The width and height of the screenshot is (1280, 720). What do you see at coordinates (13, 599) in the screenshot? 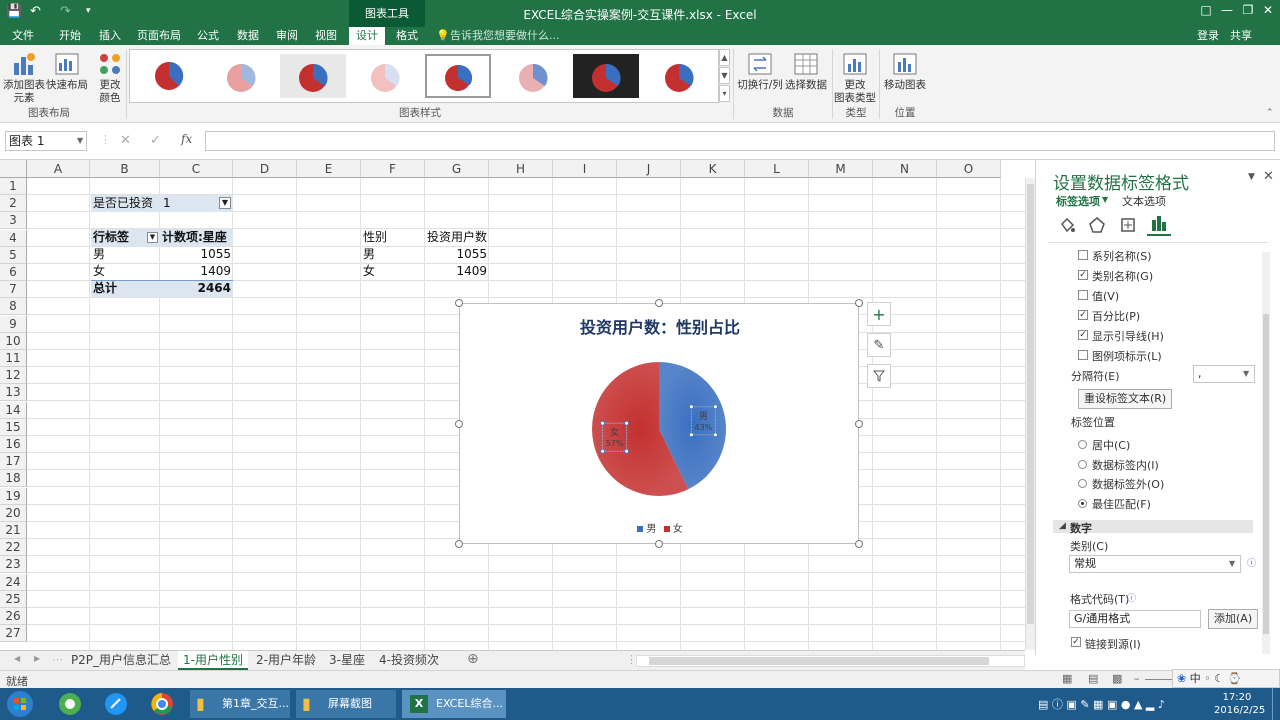
I see `row-header: 25` at bounding box center [13, 599].